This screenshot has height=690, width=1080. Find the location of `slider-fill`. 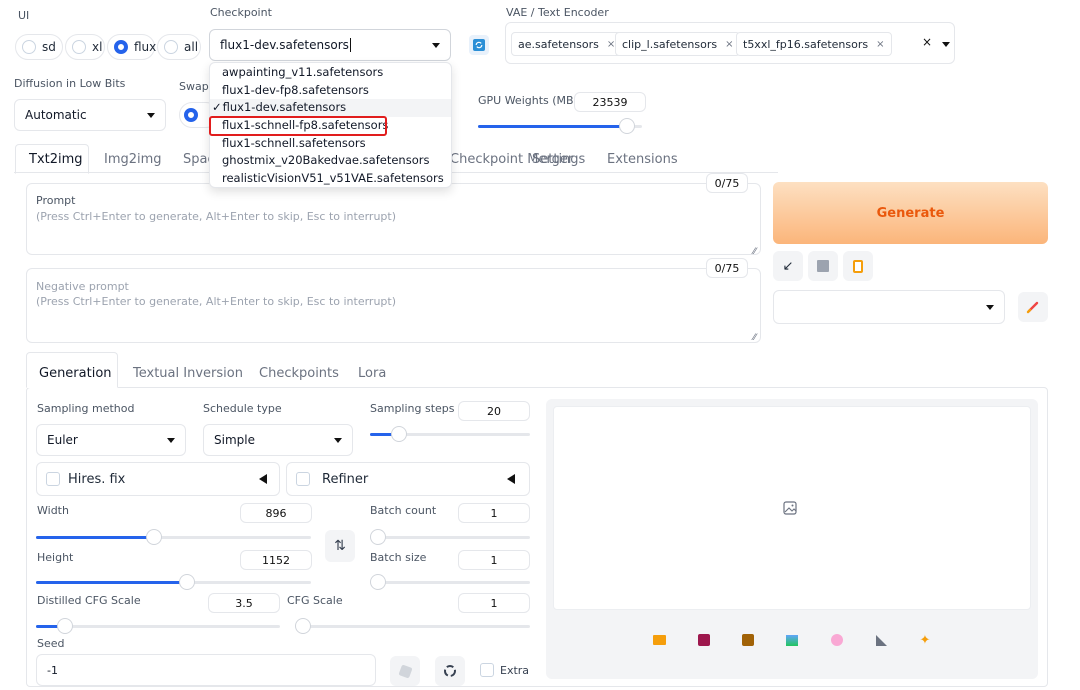

slider-fill is located at coordinates (95, 537).